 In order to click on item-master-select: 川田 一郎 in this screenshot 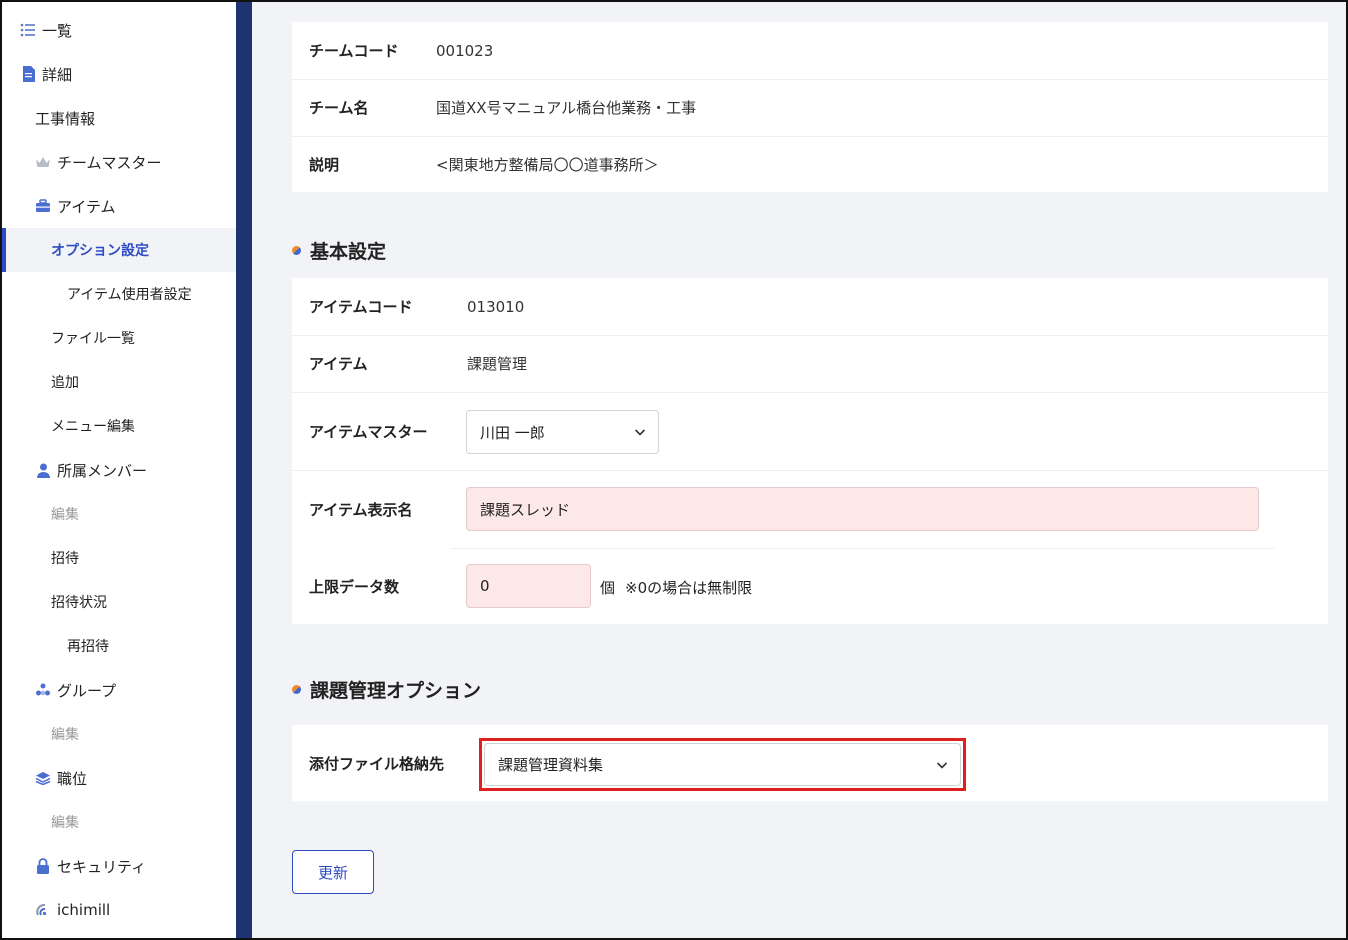, I will do `click(562, 432)`.